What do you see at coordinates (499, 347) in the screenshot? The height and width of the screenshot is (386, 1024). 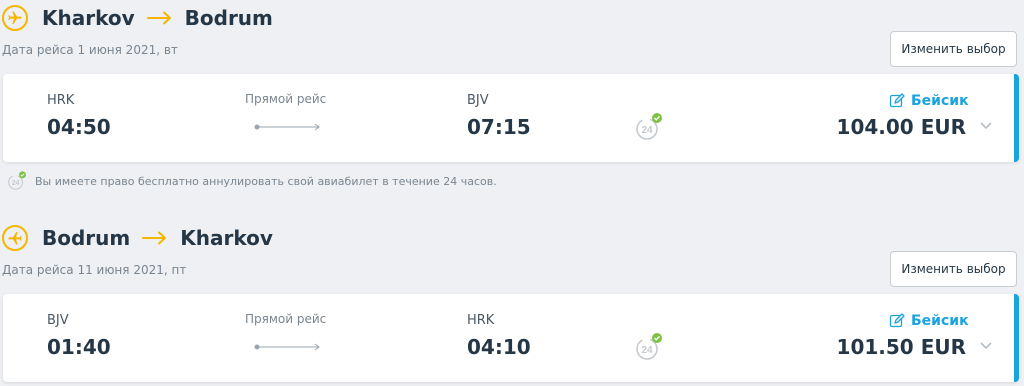 I see `arrival-time: 04:10` at bounding box center [499, 347].